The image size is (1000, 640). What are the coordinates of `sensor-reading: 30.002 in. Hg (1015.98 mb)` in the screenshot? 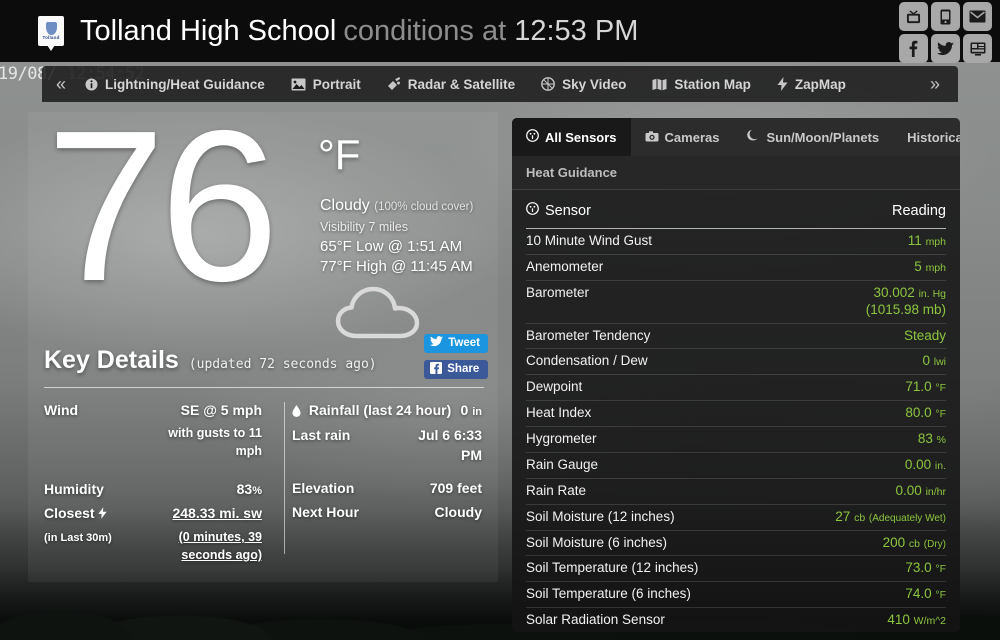 It's located at (905, 300).